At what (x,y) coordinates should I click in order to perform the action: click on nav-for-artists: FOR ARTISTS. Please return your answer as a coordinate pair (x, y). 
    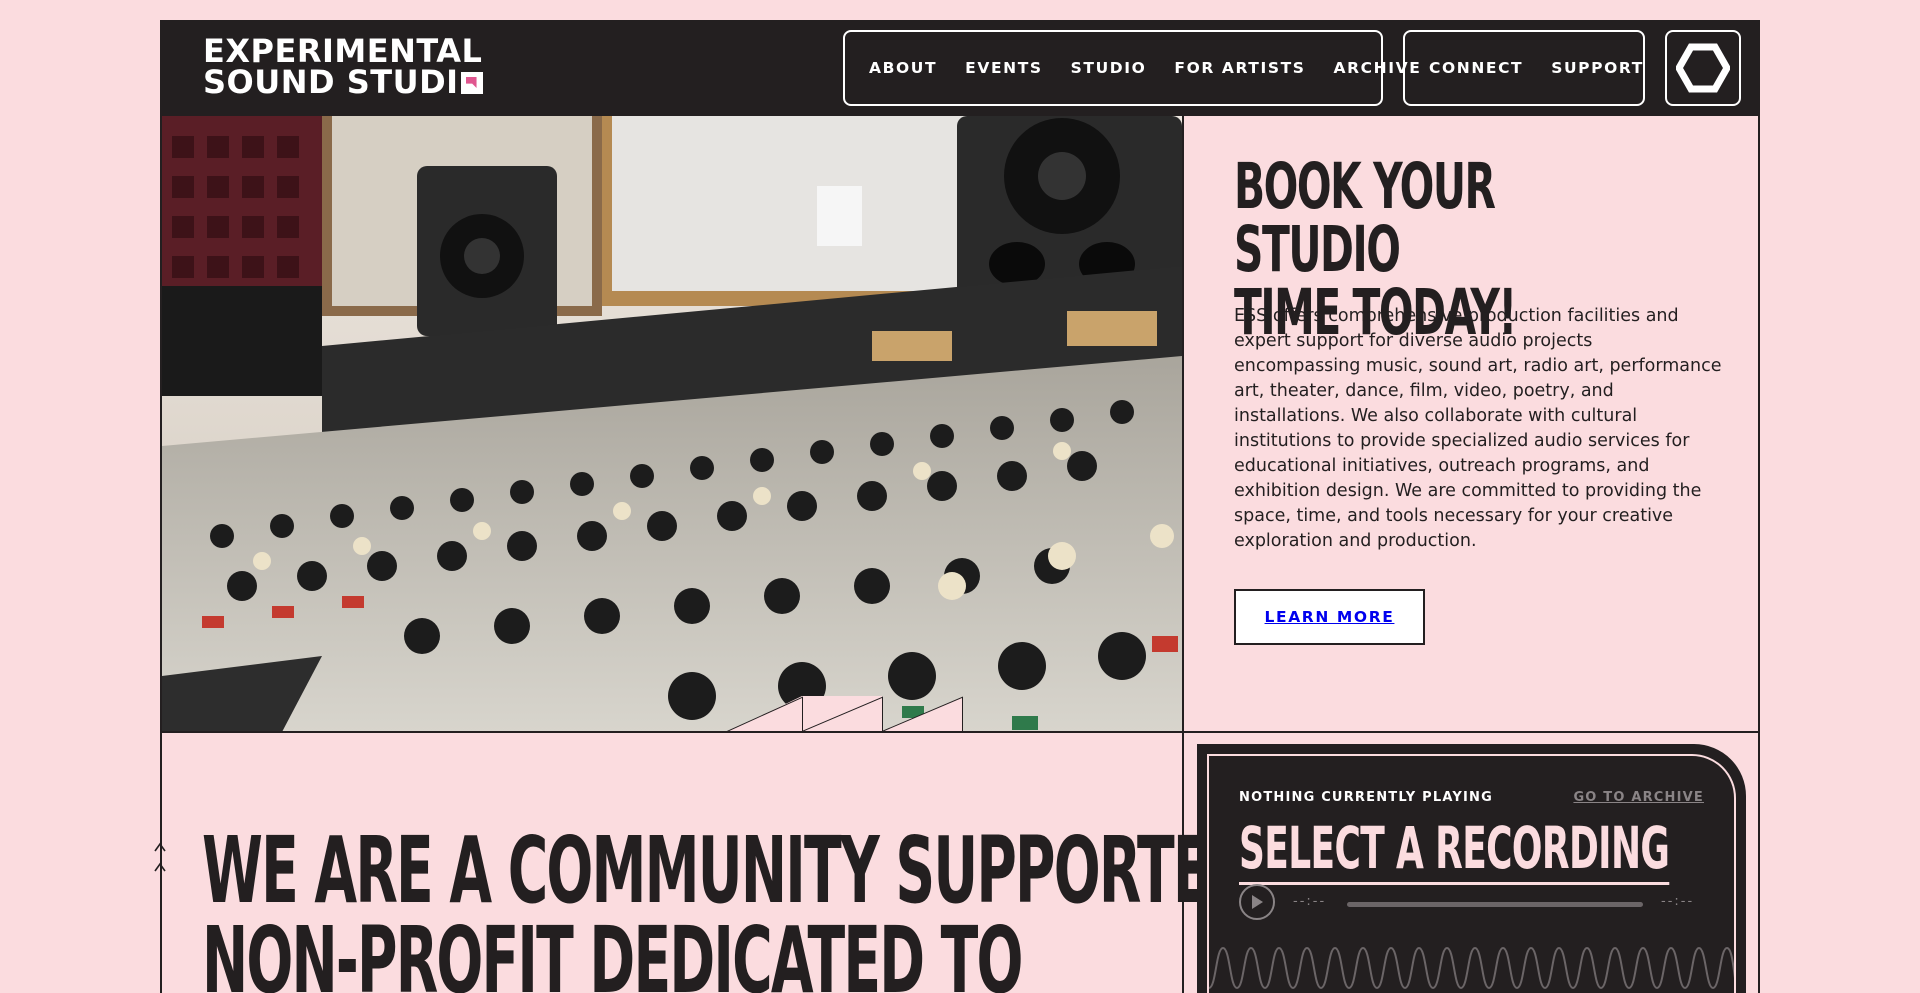
    Looking at the image, I should click on (1239, 68).